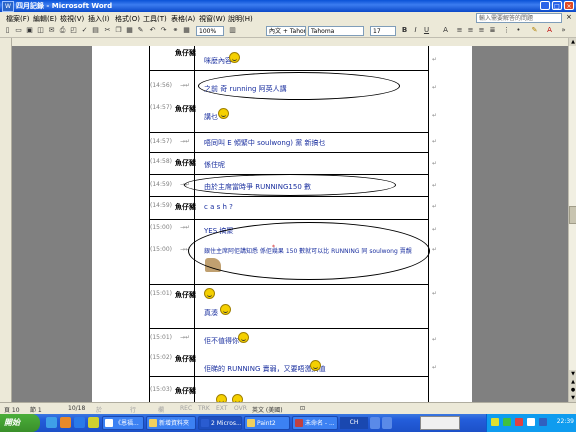  I want to click on copy-icon: ❐, so click(118, 30).